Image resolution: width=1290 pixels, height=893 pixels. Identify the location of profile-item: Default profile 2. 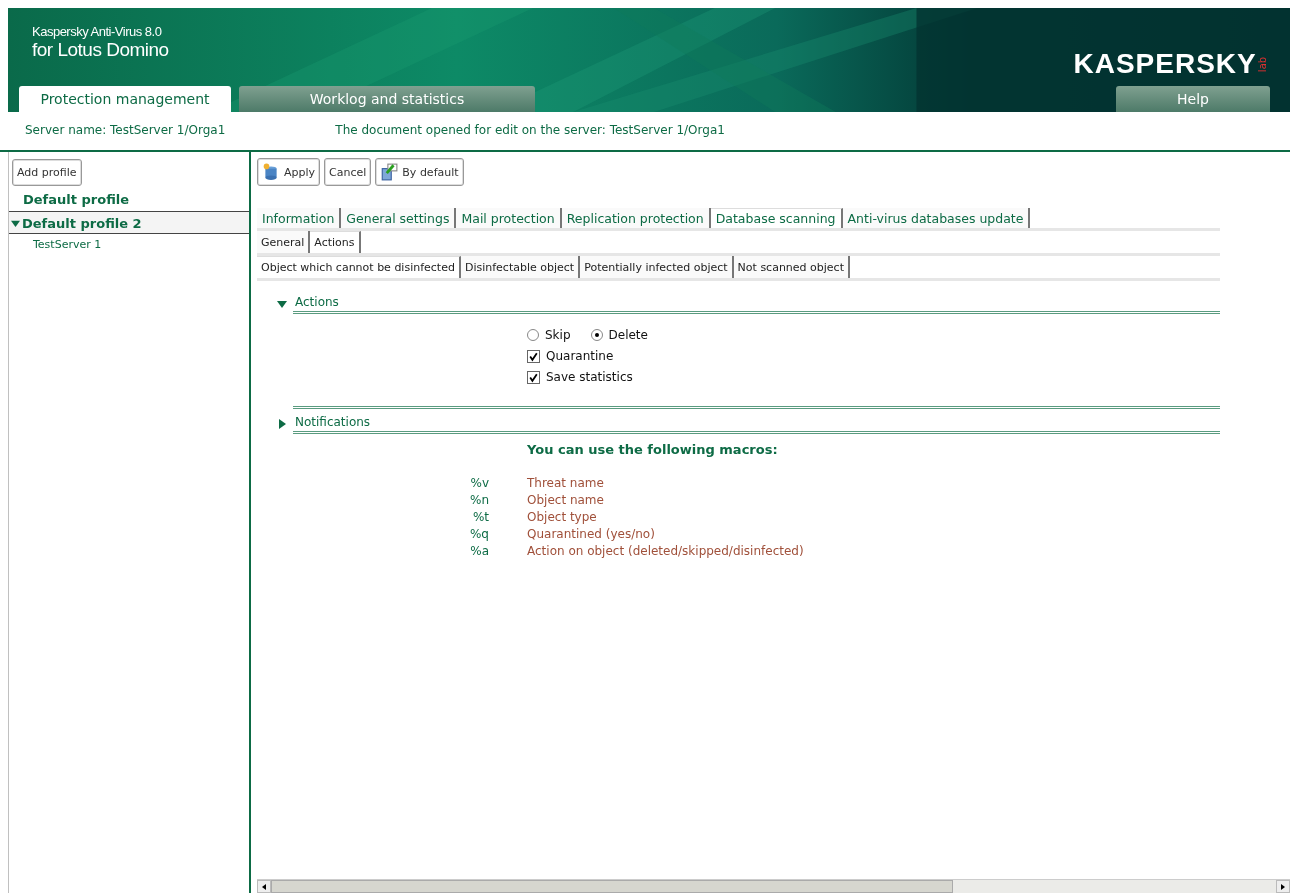
(129, 222).